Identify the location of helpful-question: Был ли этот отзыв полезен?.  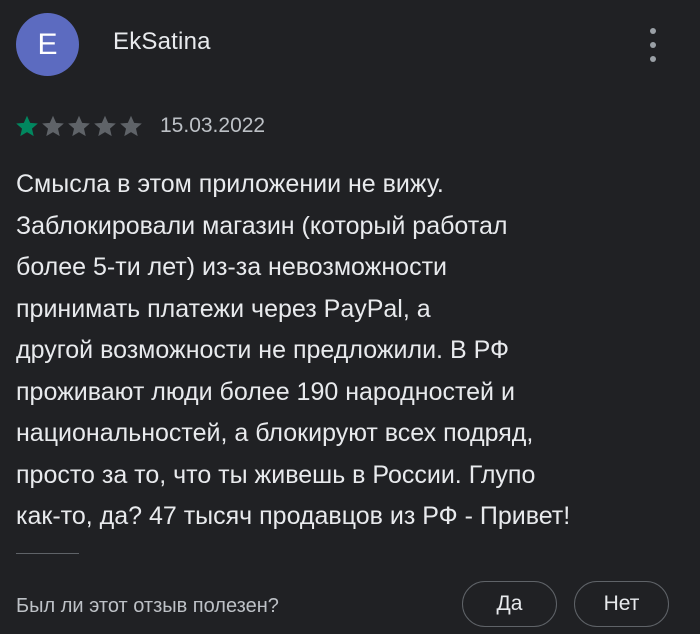
(147, 606).